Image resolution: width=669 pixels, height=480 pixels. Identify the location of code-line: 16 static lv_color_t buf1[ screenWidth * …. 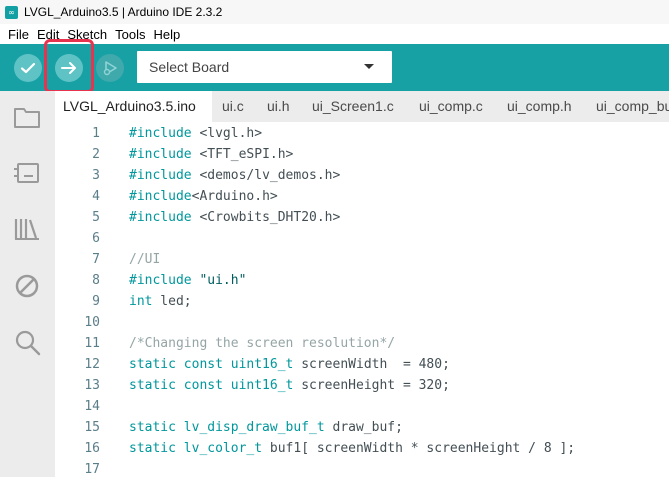
(362, 448).